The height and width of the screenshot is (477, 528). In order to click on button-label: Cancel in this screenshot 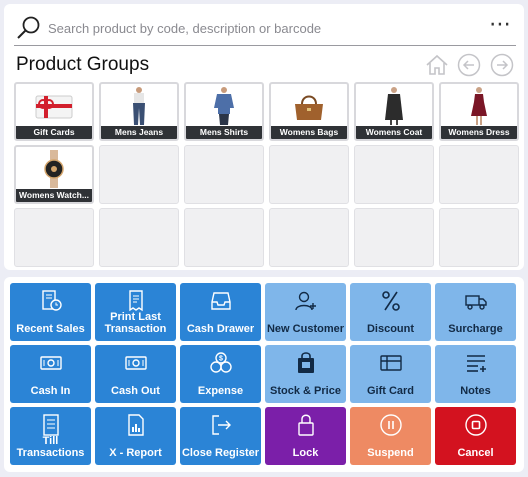, I will do `click(475, 453)`.